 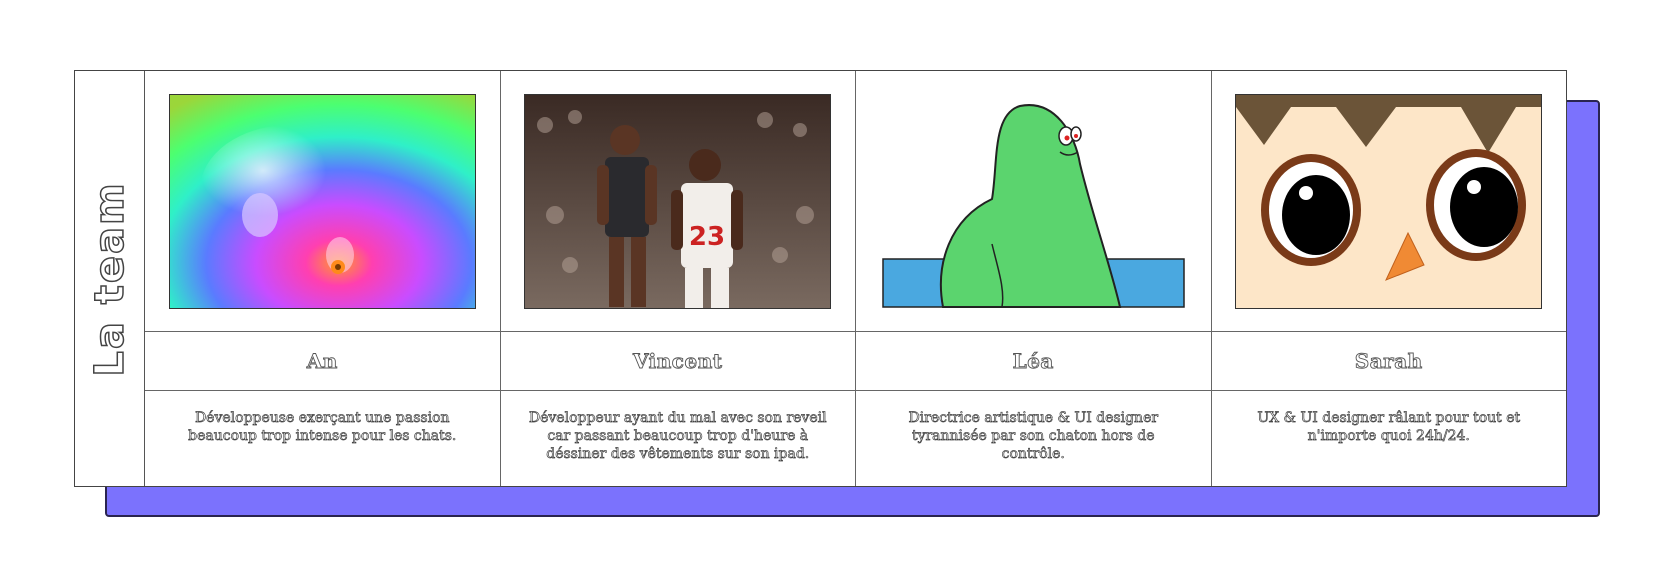 I want to click on member-name: Sarah, so click(x=1388, y=361).